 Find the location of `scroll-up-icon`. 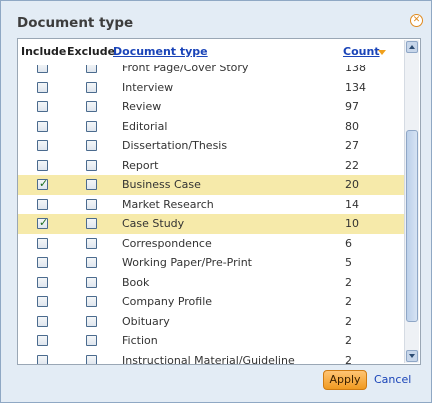

scroll-up-icon is located at coordinates (412, 47).